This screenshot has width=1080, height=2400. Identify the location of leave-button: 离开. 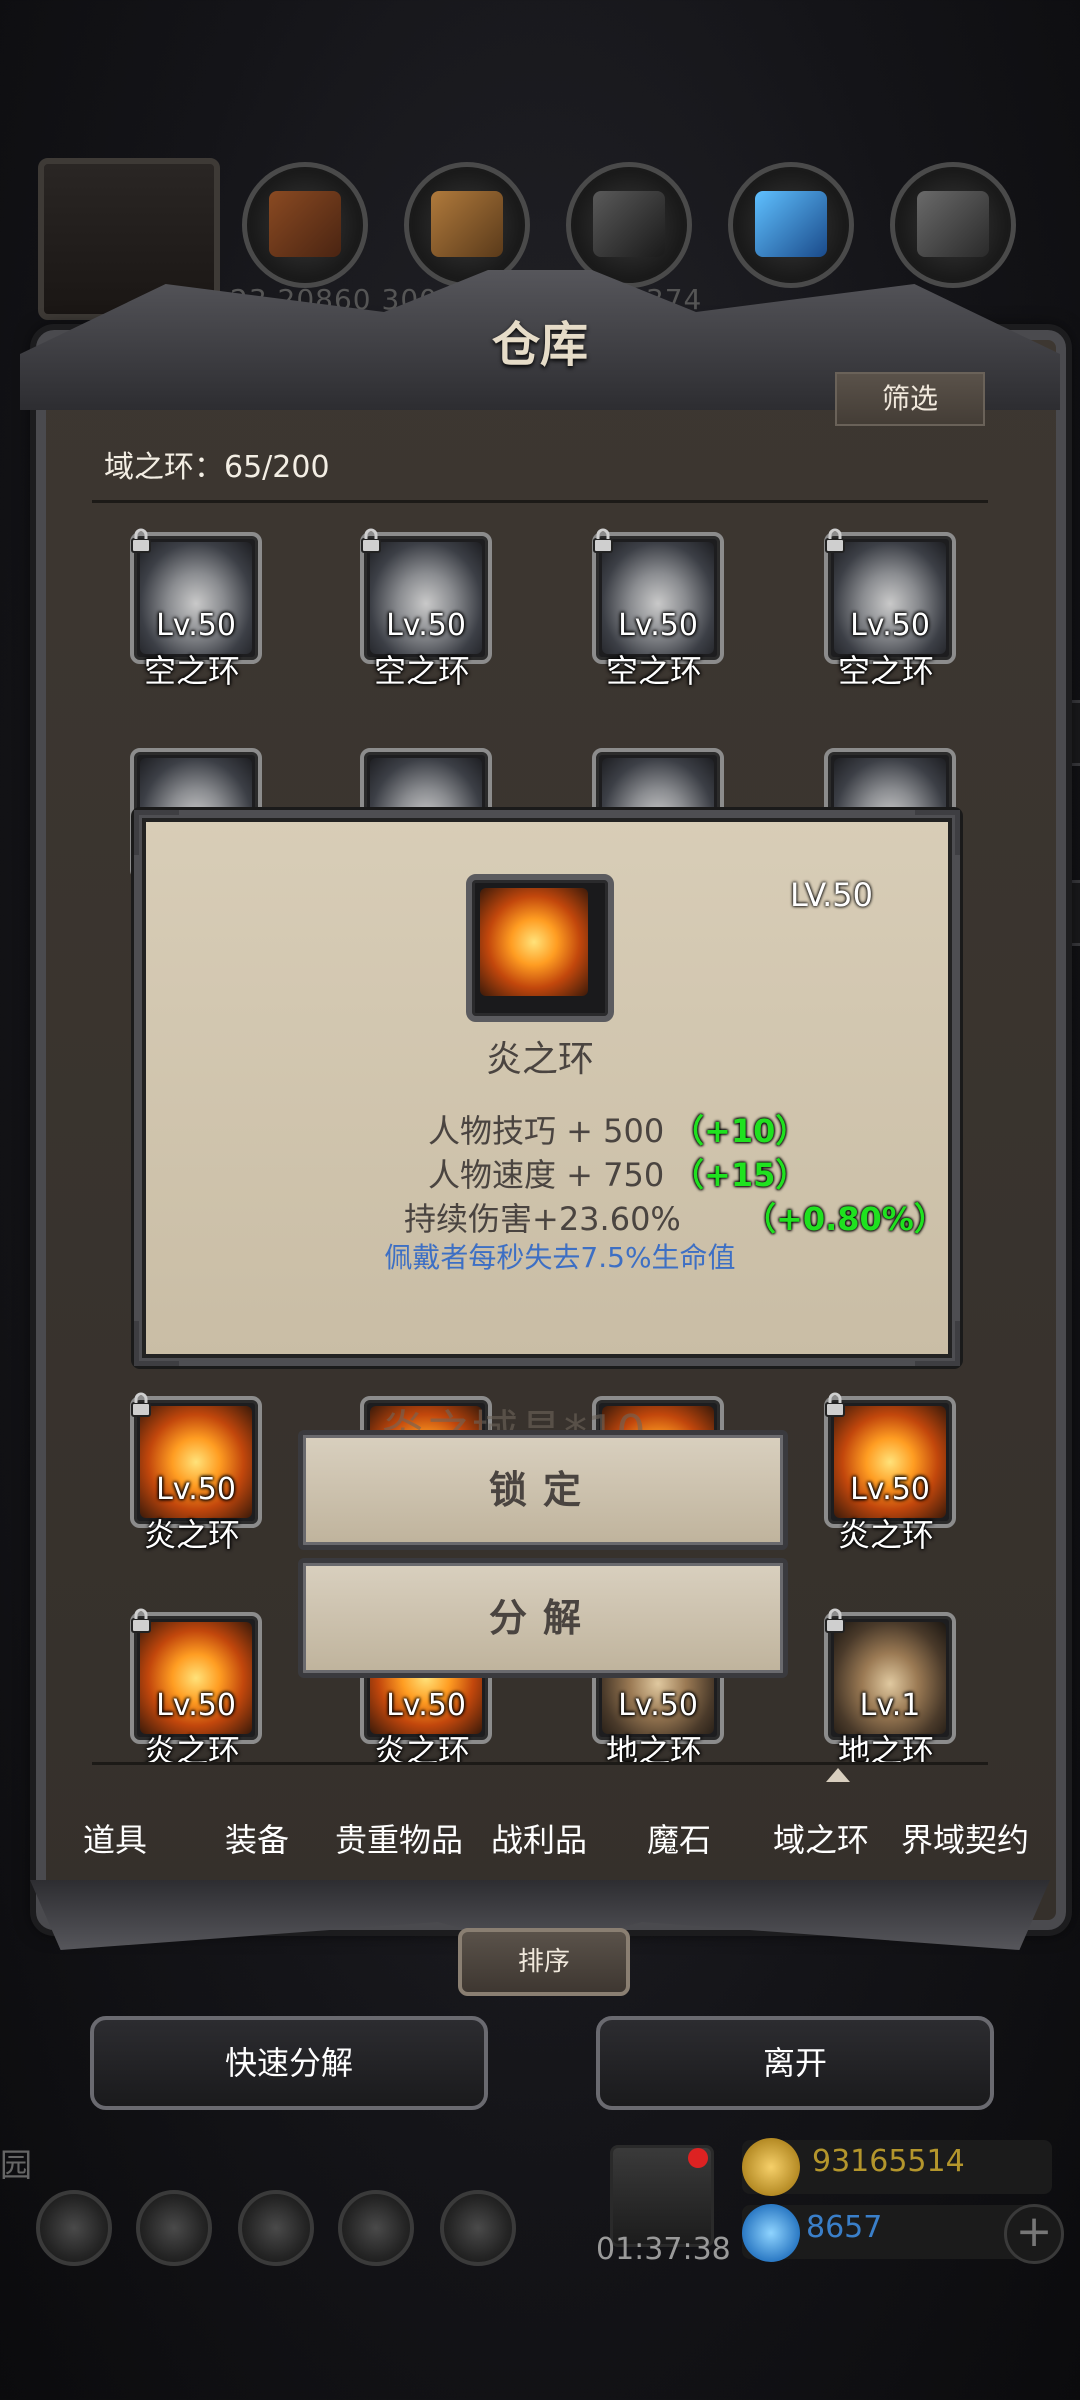
(795, 2063).